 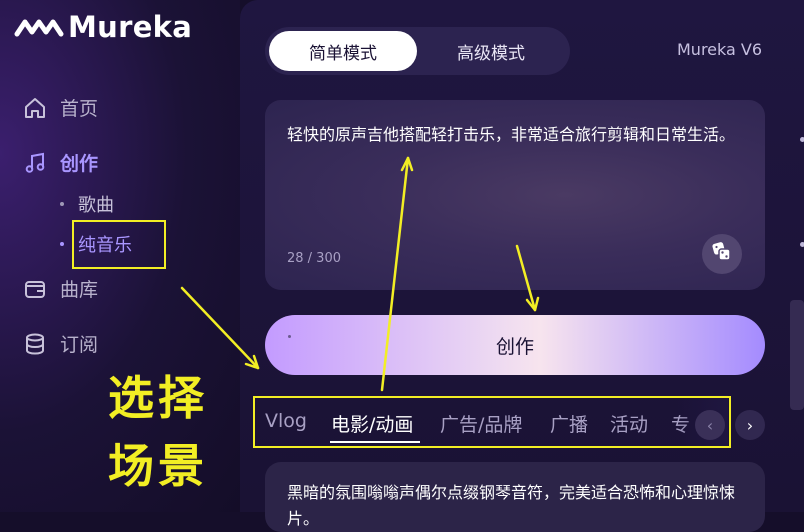 I want to click on mode-toggle: 简单模式 高级模式, so click(x=417, y=51).